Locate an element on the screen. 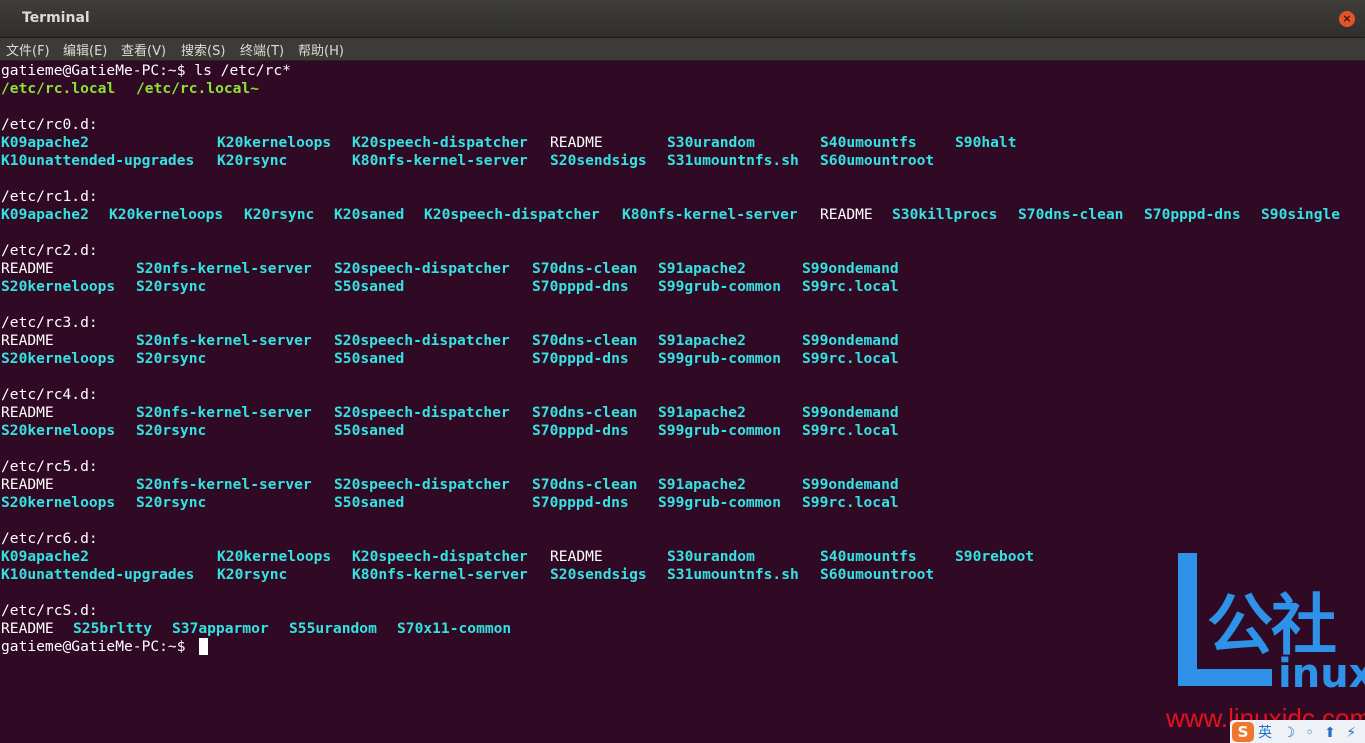 The image size is (1365, 743). terminal-line: /etc/rc3.d: is located at coordinates (681, 323).